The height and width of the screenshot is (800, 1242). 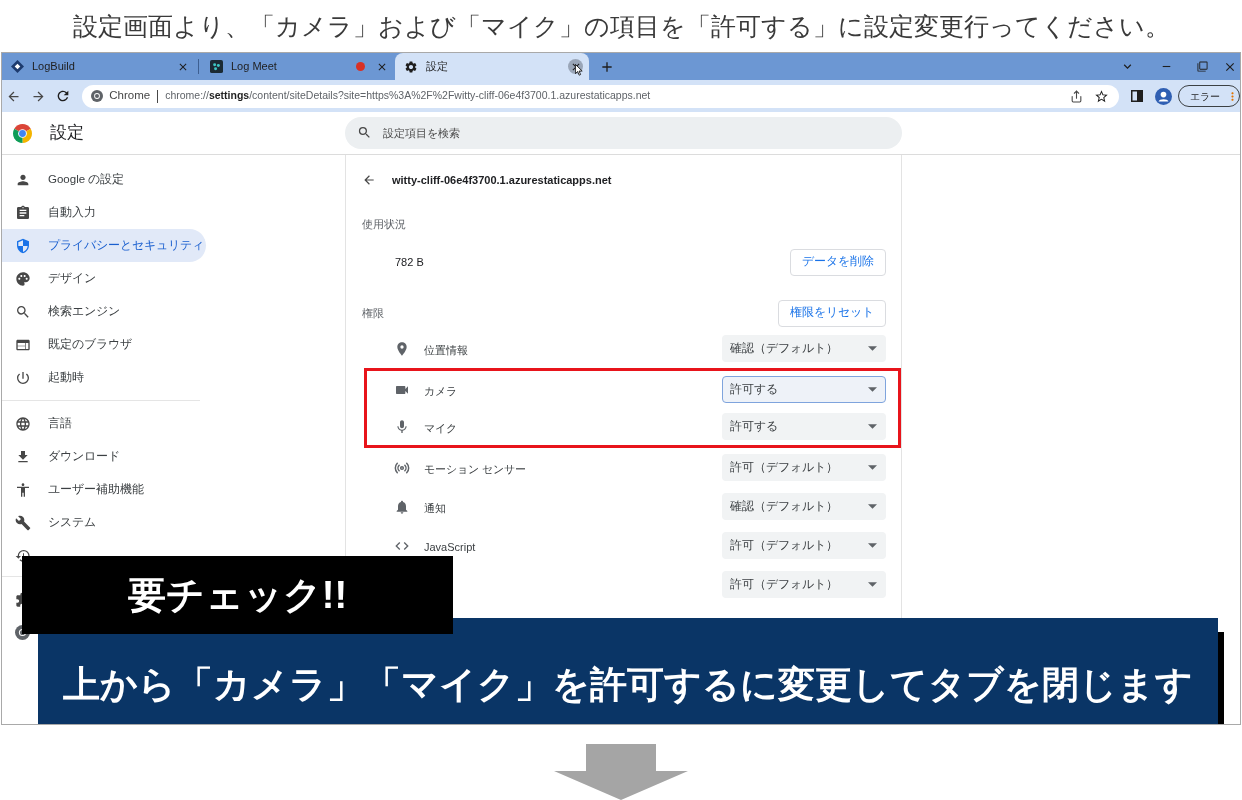 I want to click on sidebar-item: ユーザー補助機能, so click(x=104, y=489).